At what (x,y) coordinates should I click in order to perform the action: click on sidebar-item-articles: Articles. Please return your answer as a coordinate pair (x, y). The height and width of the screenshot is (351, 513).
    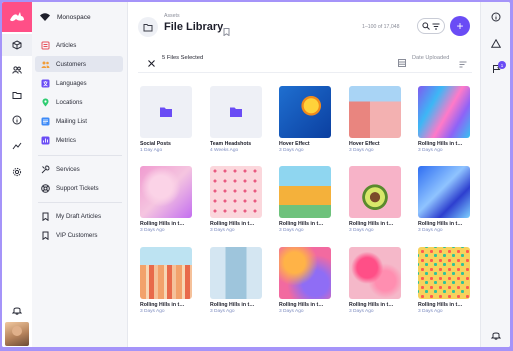
    Looking at the image, I should click on (79, 45).